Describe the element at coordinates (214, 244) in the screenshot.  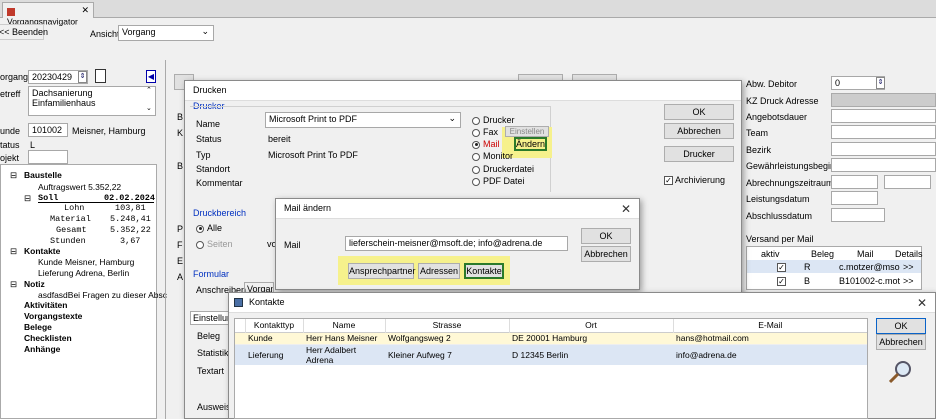
I see `bereich-seiten: Seiten` at that location.